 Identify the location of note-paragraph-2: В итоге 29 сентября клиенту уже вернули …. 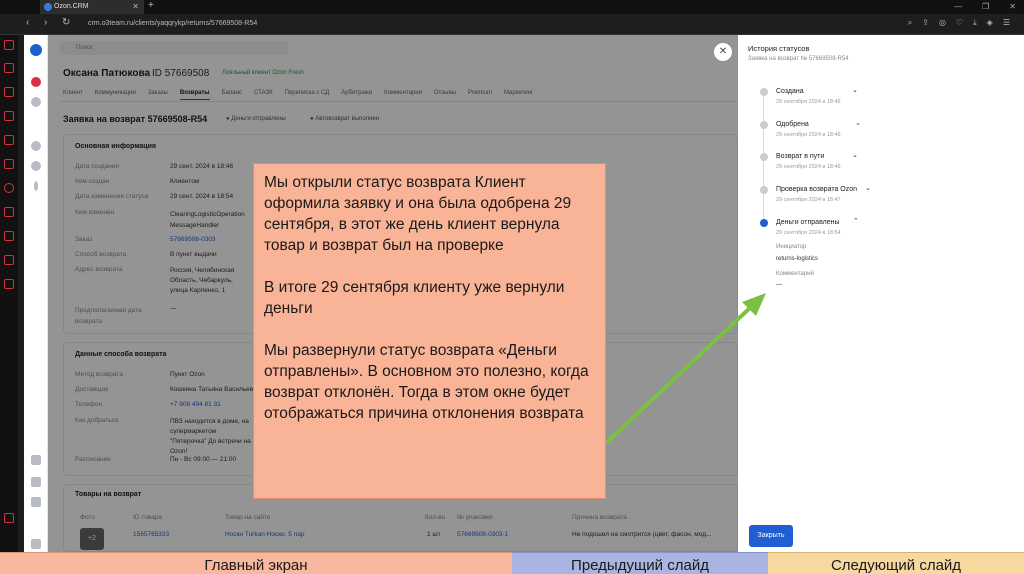
(414, 298).